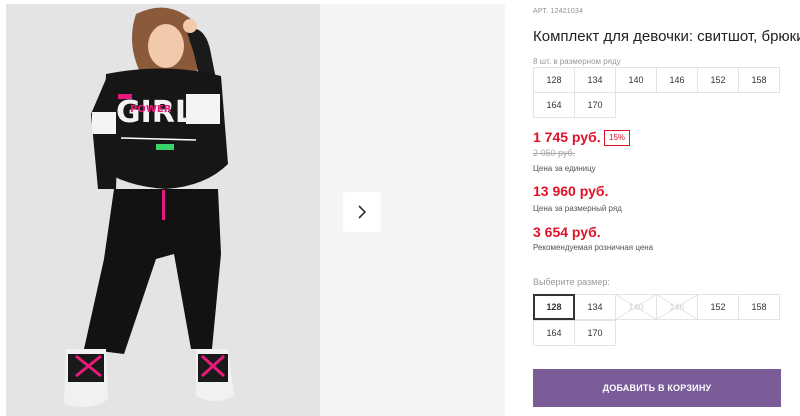 The image size is (800, 416). Describe the element at coordinates (577, 208) in the screenshot. I see `row-price-caption: Цена за размерный ряд` at that location.